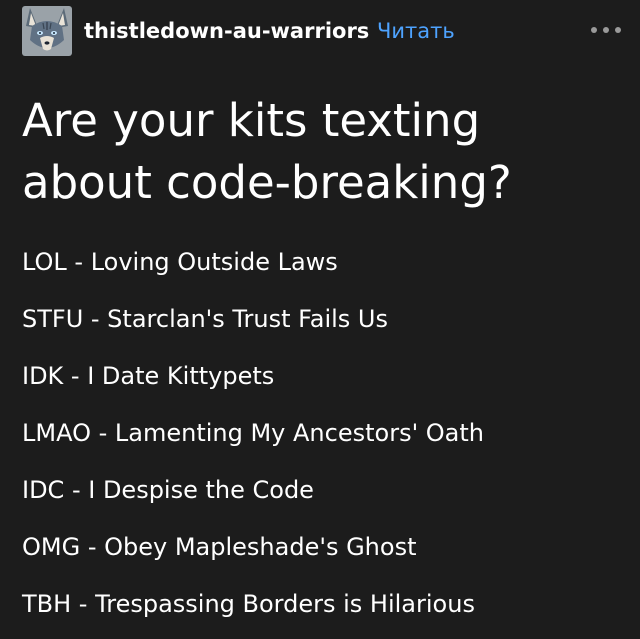 Image resolution: width=640 pixels, height=639 pixels. What do you see at coordinates (47, 31) in the screenshot?
I see `wolf-avatar-icon` at bounding box center [47, 31].